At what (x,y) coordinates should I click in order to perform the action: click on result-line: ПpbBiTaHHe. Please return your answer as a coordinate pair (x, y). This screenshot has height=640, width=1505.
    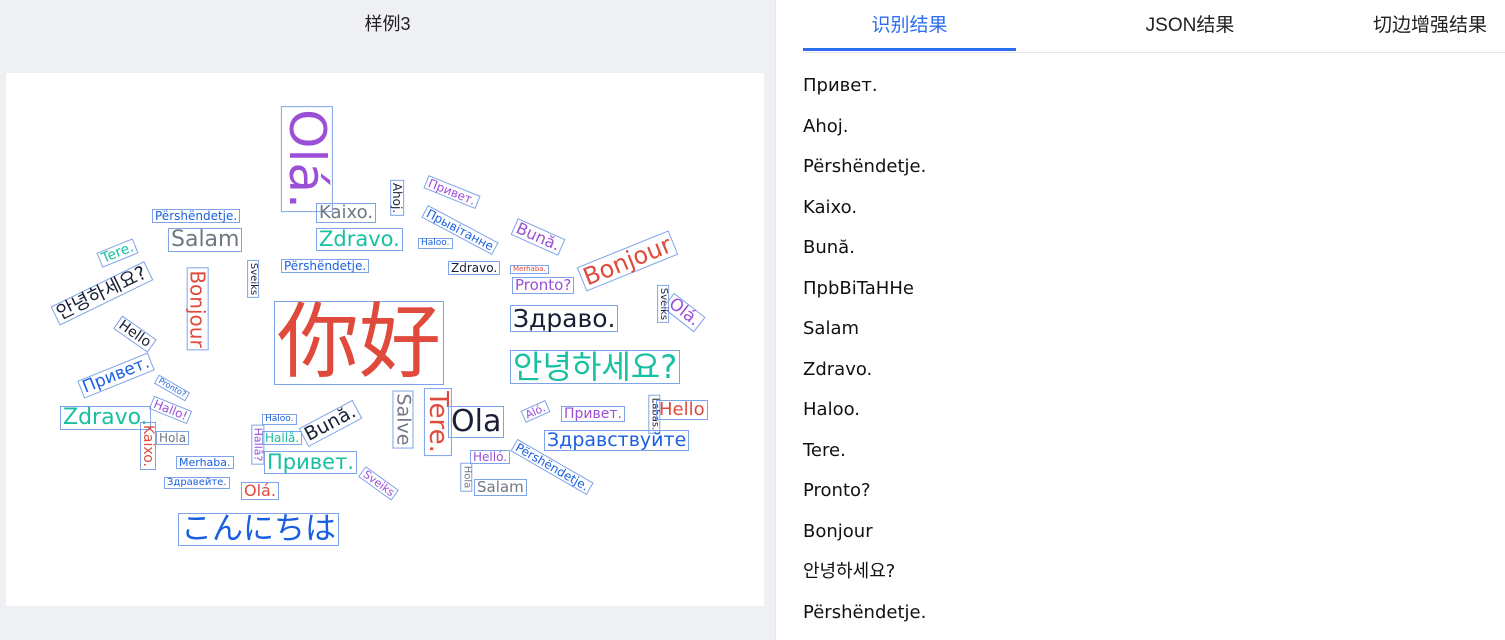
    Looking at the image, I should click on (858, 288).